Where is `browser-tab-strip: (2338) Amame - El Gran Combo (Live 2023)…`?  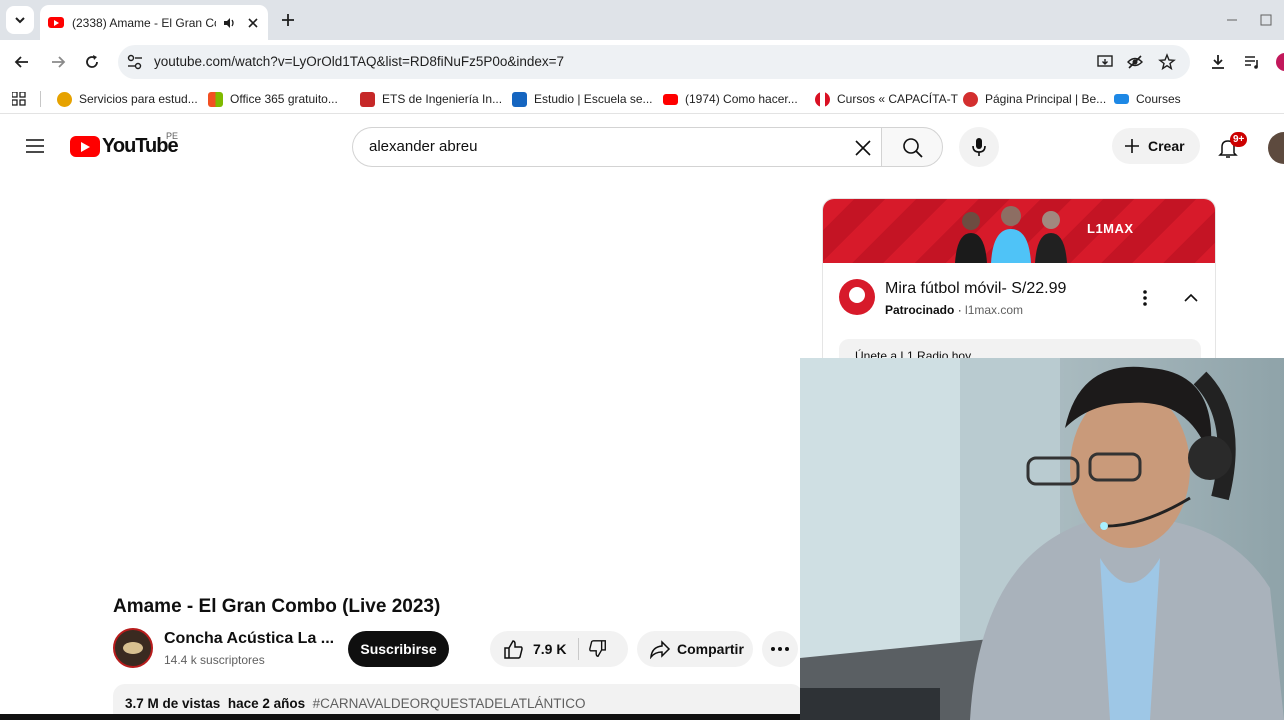
browser-tab-strip: (2338) Amame - El Gran Combo (Live 2023)… is located at coordinates (642, 20).